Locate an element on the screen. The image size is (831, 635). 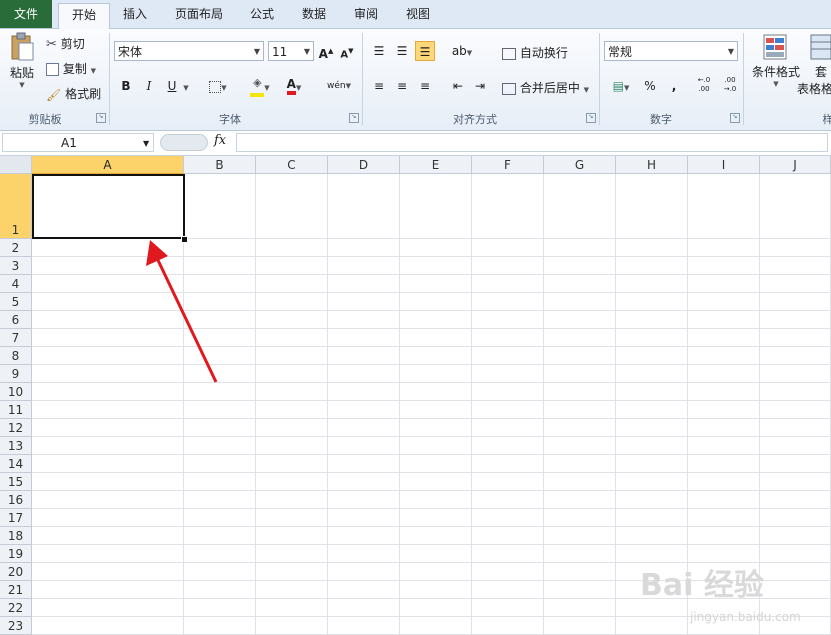
column-header-h: H is located at coordinates (652, 165).